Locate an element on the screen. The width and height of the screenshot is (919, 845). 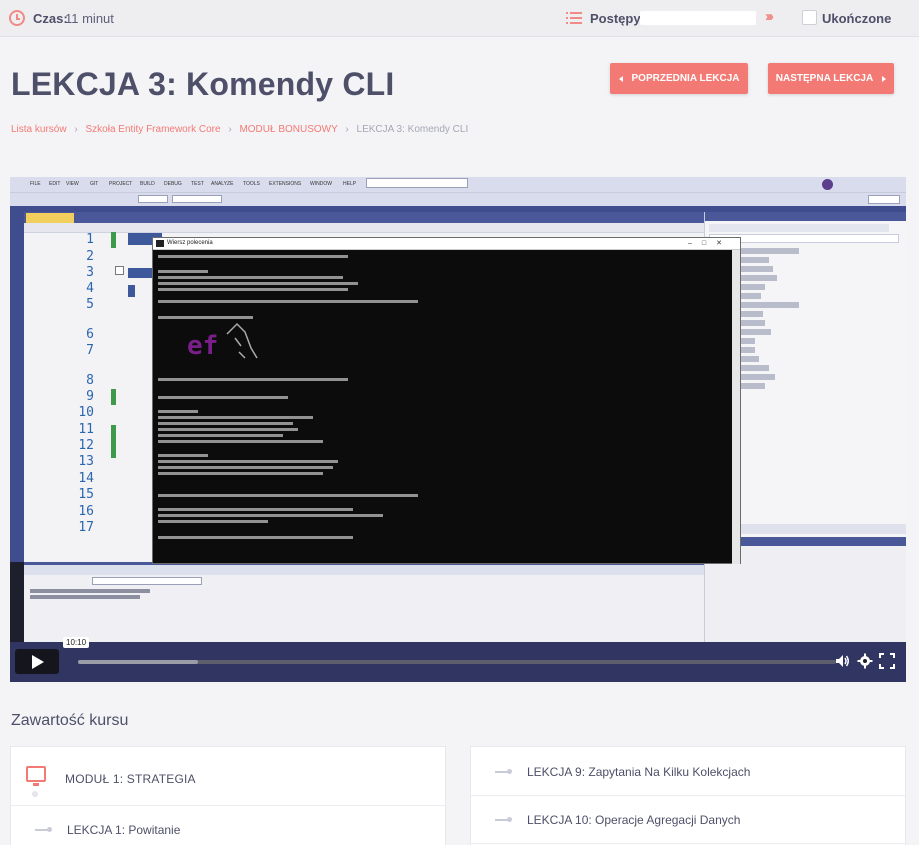
completed-checkbox is located at coordinates (809, 17).